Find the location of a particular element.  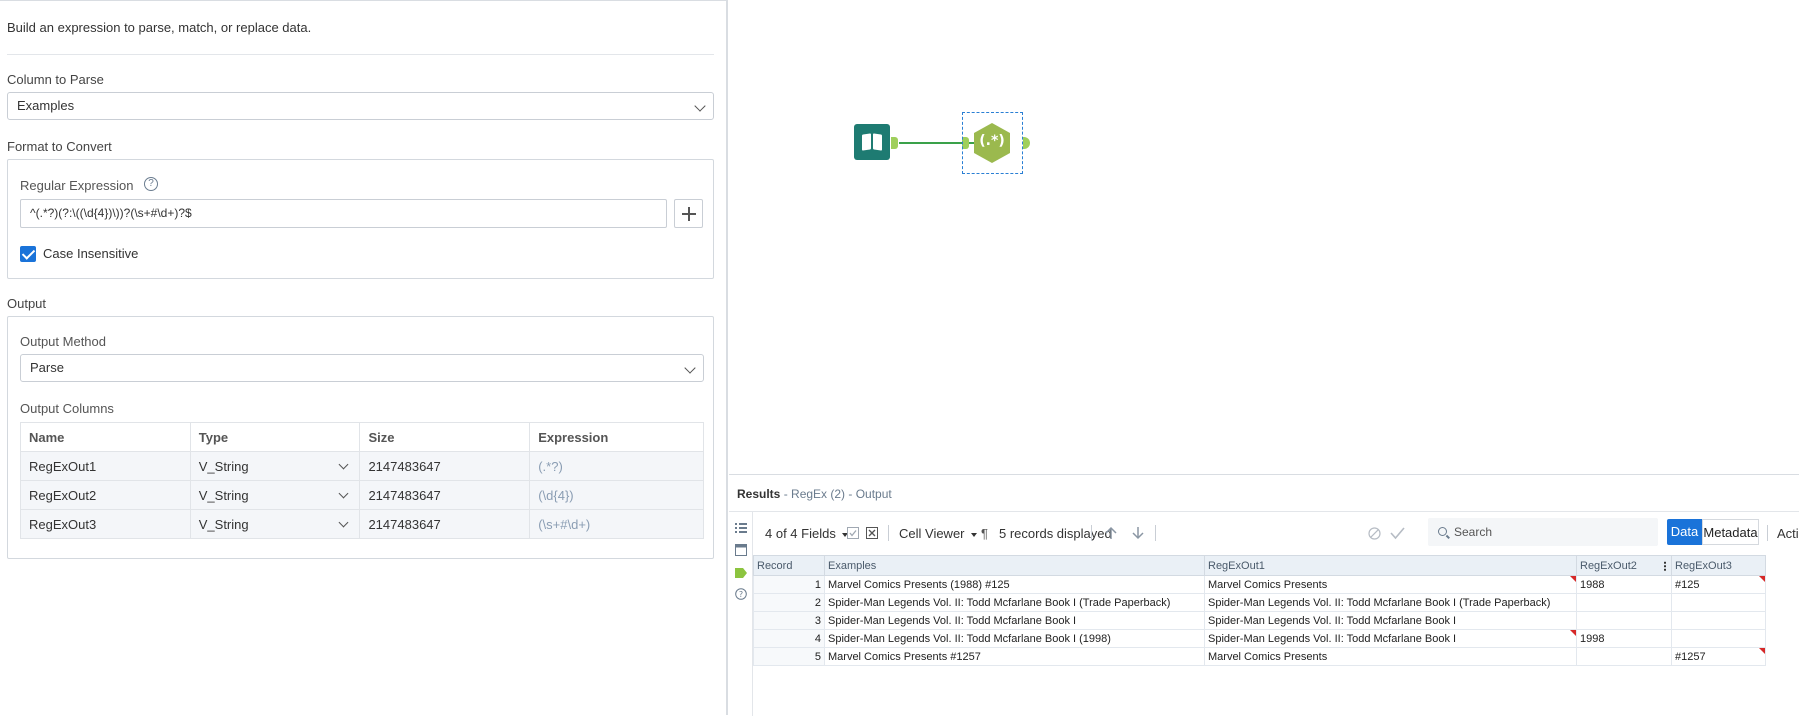

search-icon is located at coordinates (1442, 531).